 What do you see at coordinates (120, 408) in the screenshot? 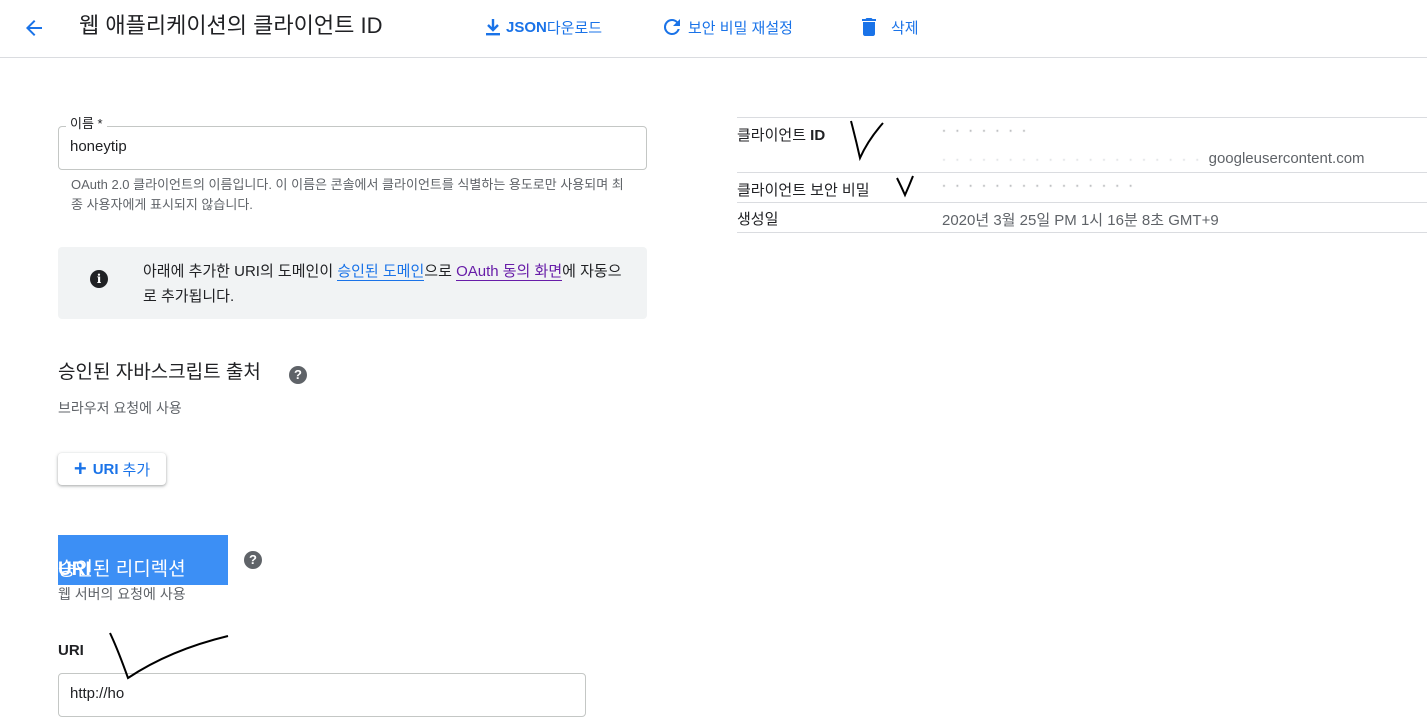
I see `js-origins-subtitle: 브라우저 요청에 사용` at bounding box center [120, 408].